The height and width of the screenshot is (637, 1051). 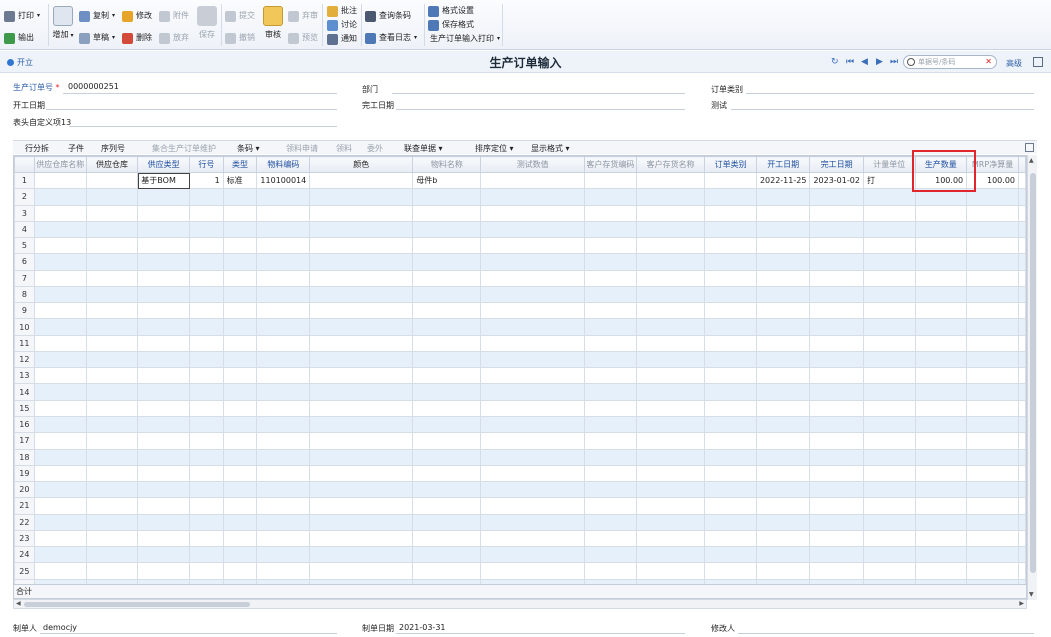 I want to click on column-header: 行号, so click(x=206, y=164).